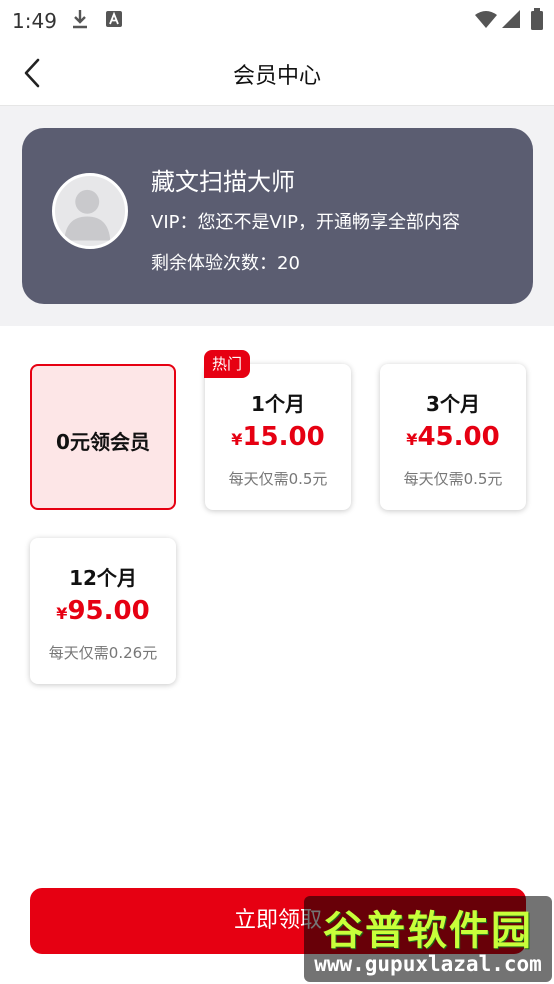 Image resolution: width=554 pixels, height=984 pixels. What do you see at coordinates (276, 76) in the screenshot?
I see `page-title: 会员中心` at bounding box center [276, 76].